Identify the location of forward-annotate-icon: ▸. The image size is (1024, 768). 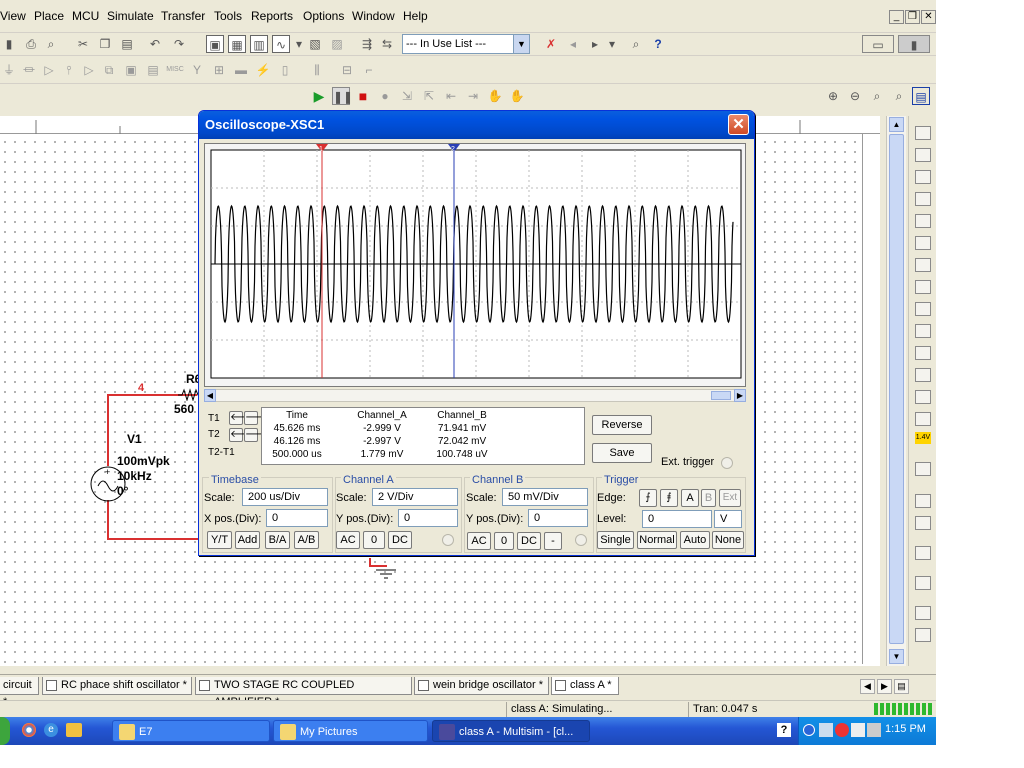
(595, 44).